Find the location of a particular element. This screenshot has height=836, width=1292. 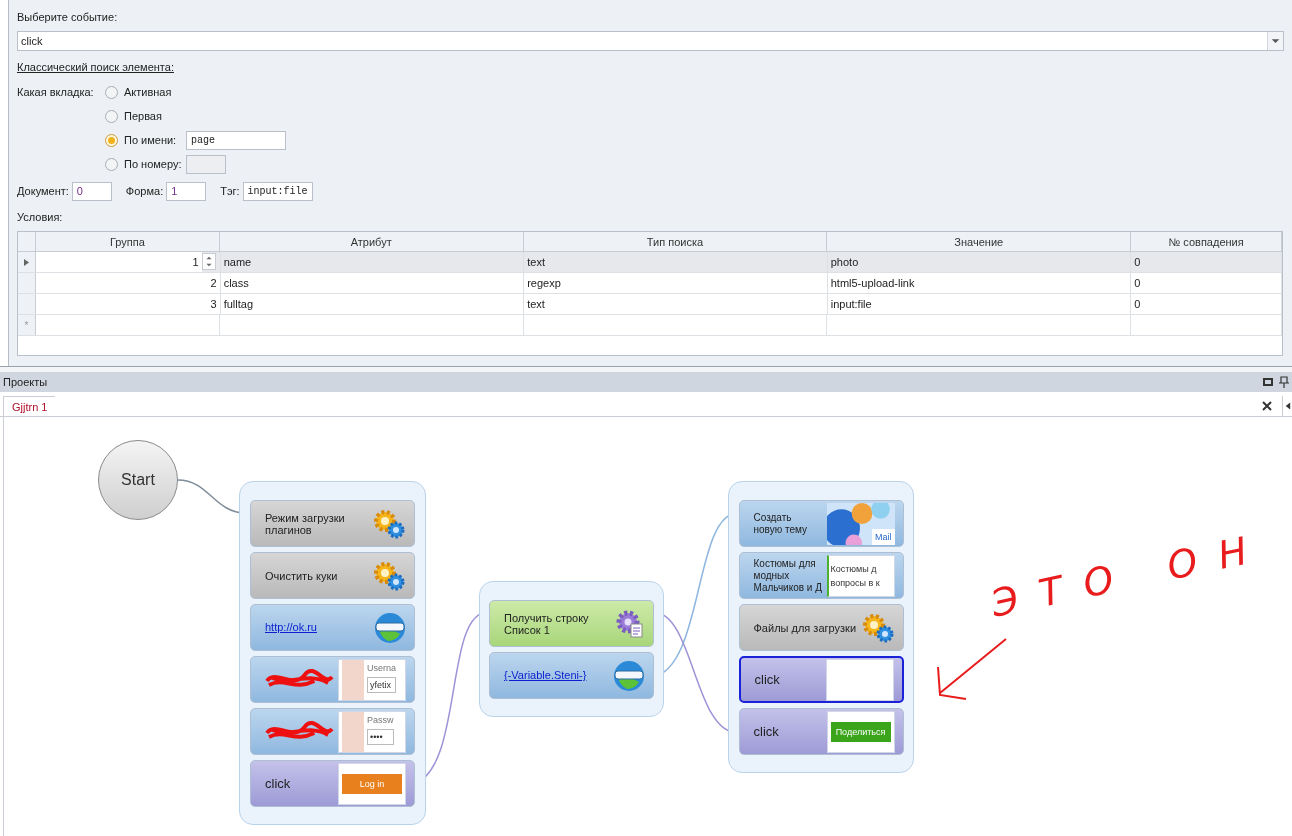

text-field: 0 is located at coordinates (91, 191).